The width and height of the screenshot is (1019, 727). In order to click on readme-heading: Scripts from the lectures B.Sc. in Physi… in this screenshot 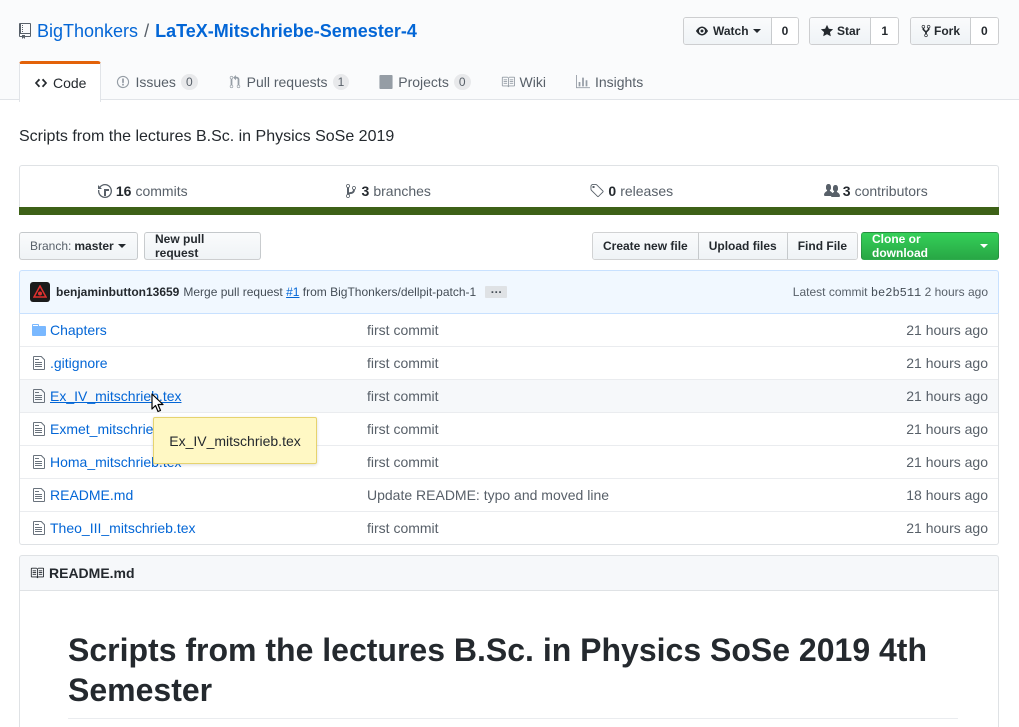, I will do `click(513, 674)`.